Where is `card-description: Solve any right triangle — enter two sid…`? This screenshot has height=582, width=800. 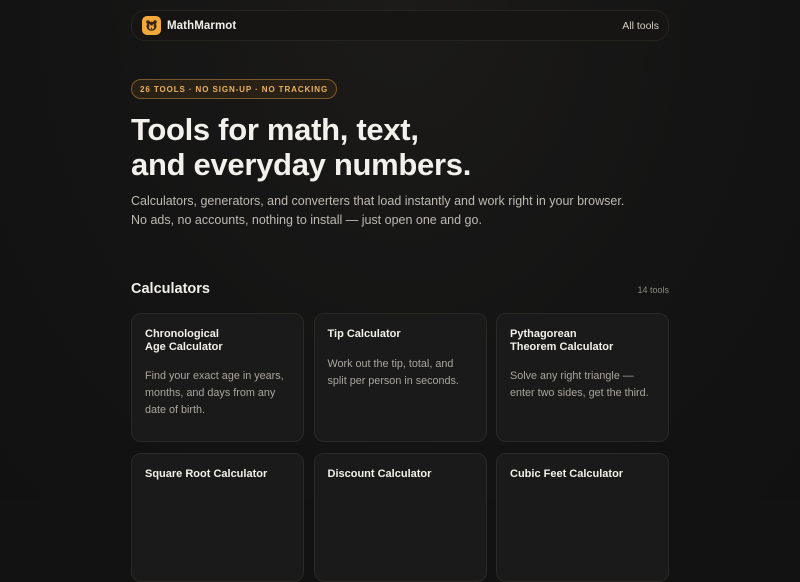 card-description: Solve any right triangle — enter two sid… is located at coordinates (579, 384).